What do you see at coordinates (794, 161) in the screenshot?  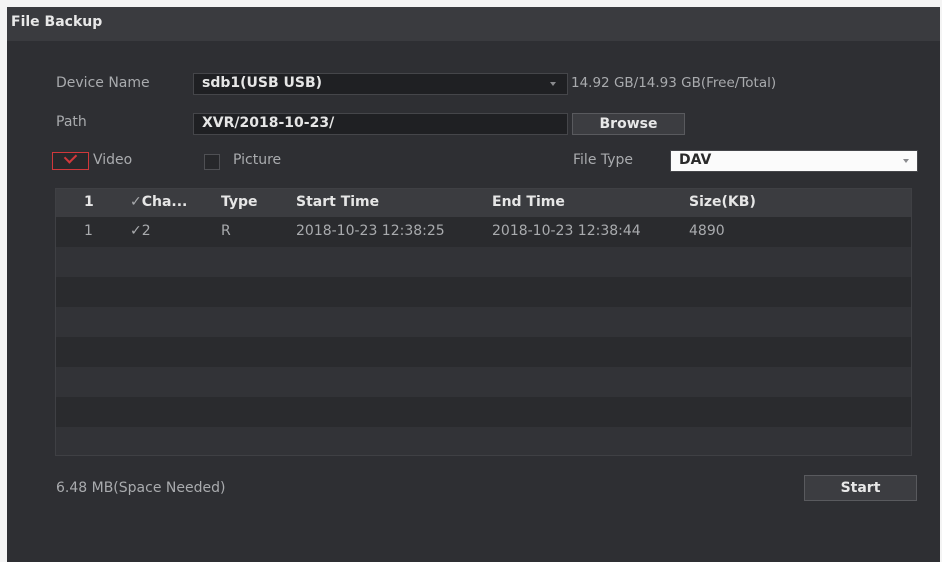 I see `file-type-select: DAV` at bounding box center [794, 161].